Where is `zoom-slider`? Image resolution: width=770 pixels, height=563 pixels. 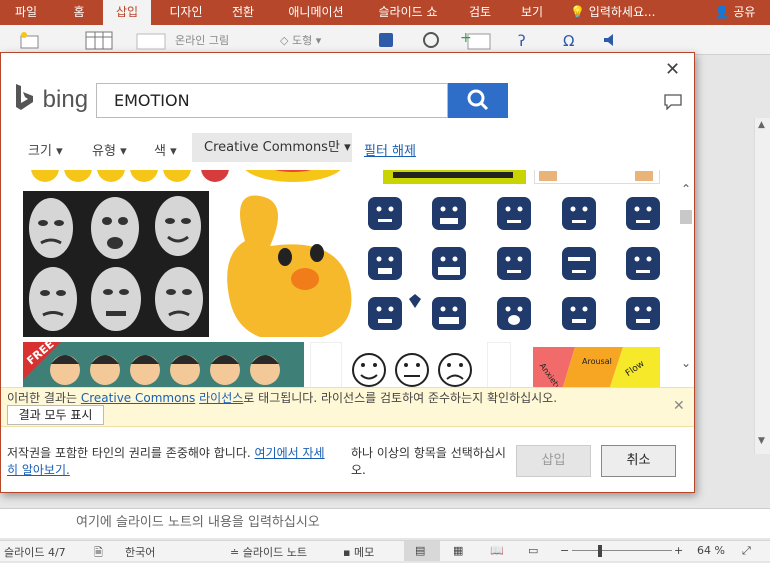
zoom-slider is located at coordinates (622, 550).